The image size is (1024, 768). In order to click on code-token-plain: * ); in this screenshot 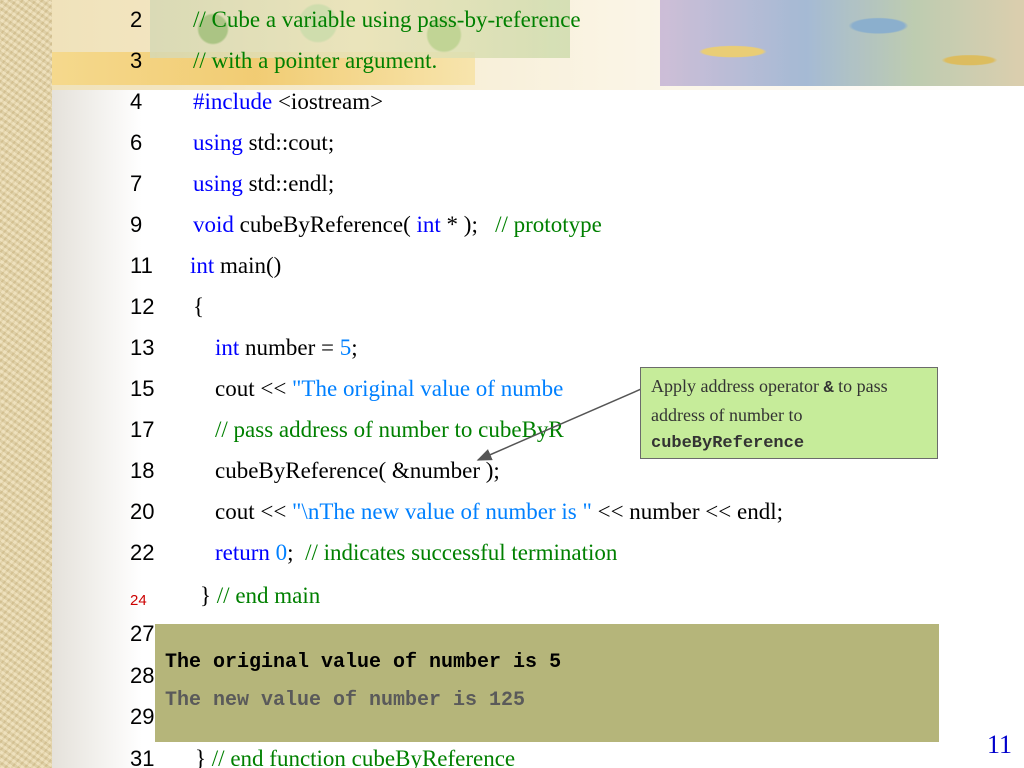, I will do `click(468, 224)`.